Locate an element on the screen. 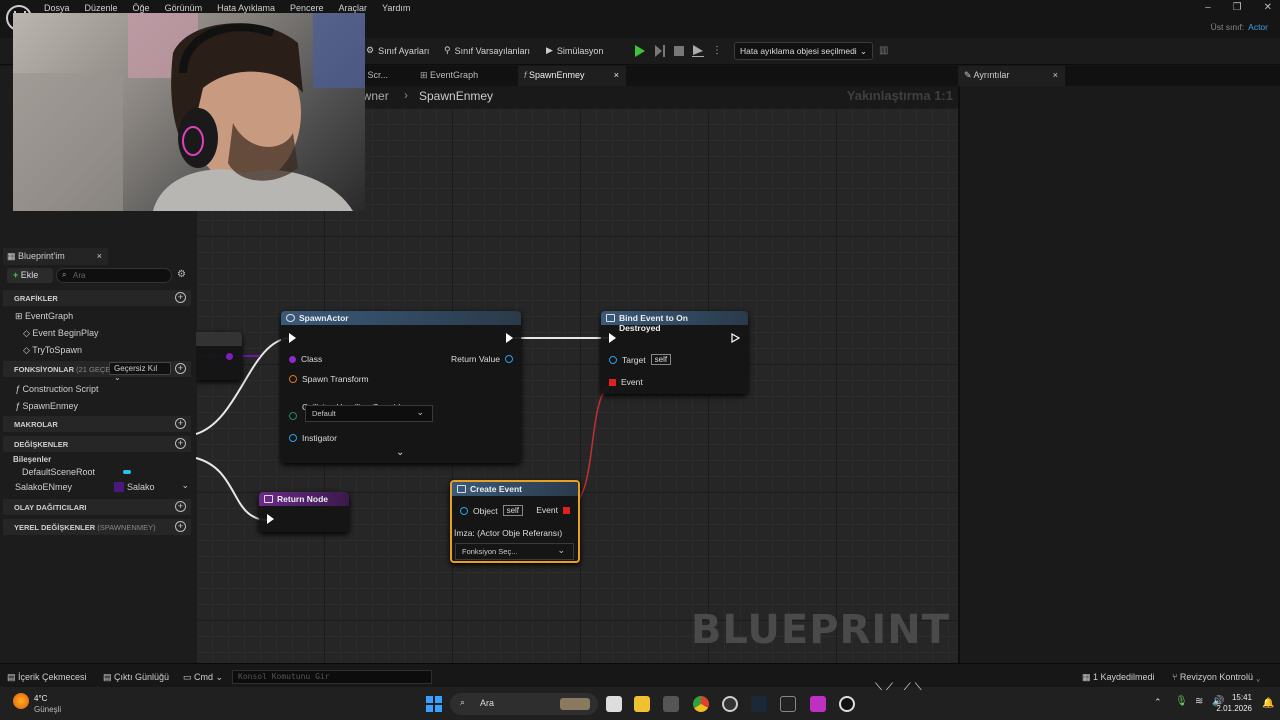 This screenshot has height=720, width=1280. output-log-button: ▤ Çıktı Günlüğü is located at coordinates (136, 677).